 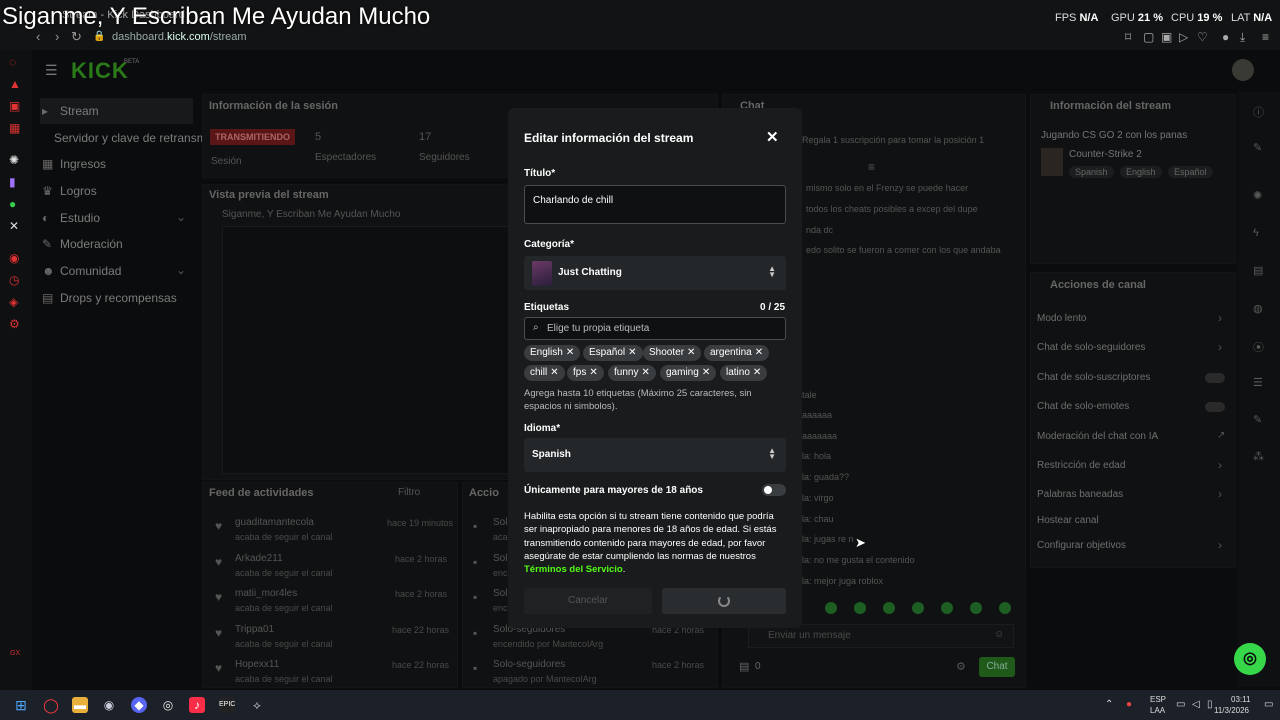 I want to click on opera-icon: ◌, so click(x=12, y=62).